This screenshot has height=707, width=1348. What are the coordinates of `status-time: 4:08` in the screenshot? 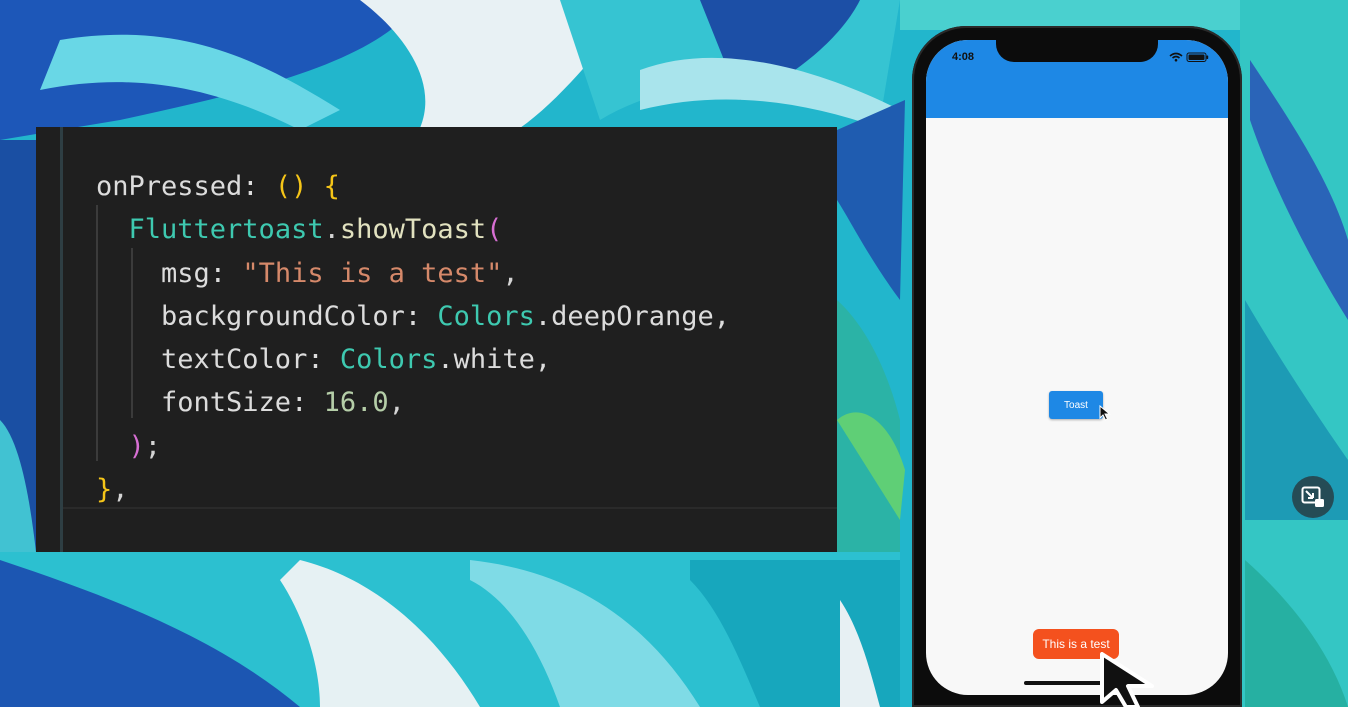 It's located at (963, 57).